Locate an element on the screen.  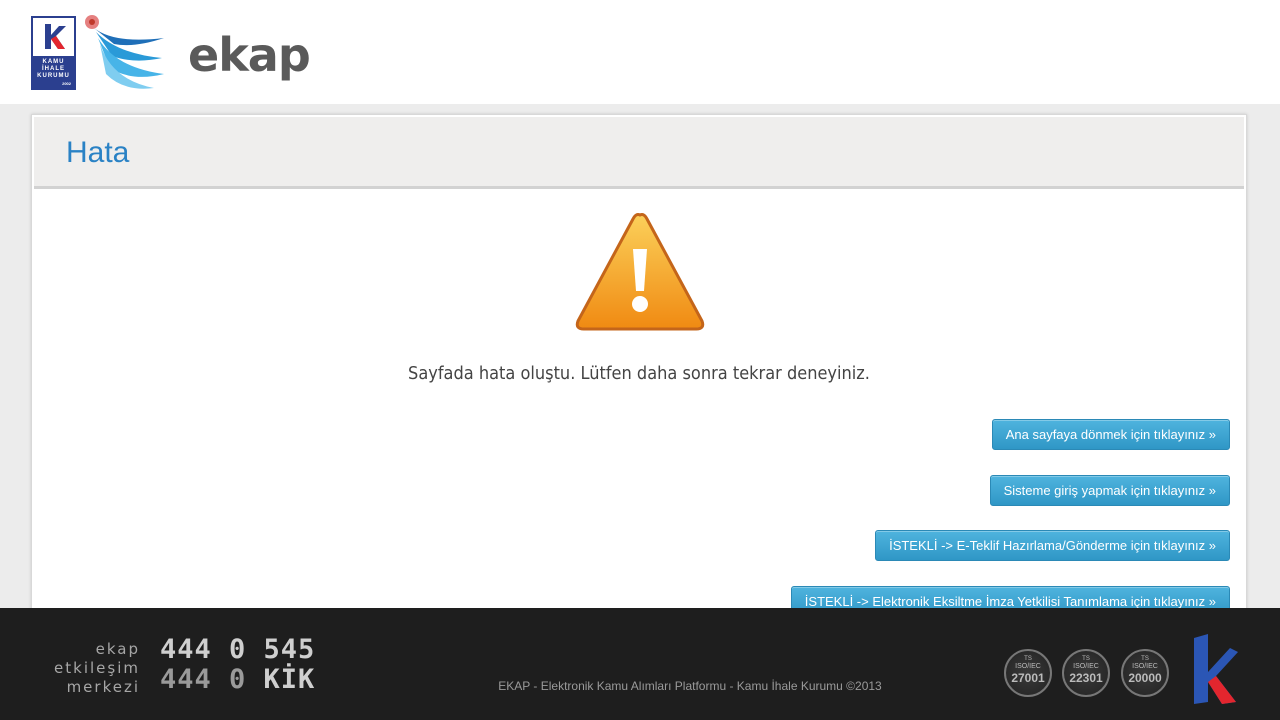
phone-number-1: 444 0 545 is located at coordinates (238, 649).